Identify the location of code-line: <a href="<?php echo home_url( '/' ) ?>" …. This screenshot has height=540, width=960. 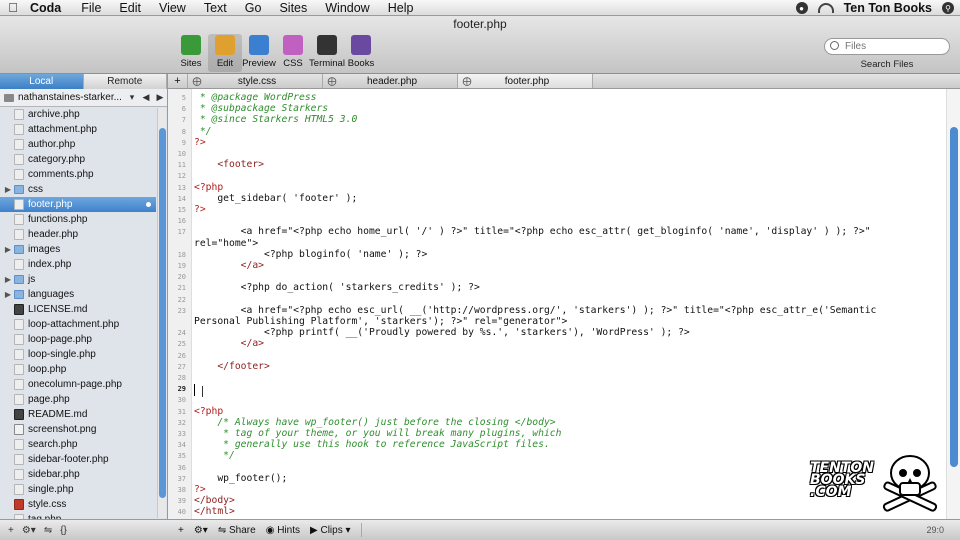
(532, 231).